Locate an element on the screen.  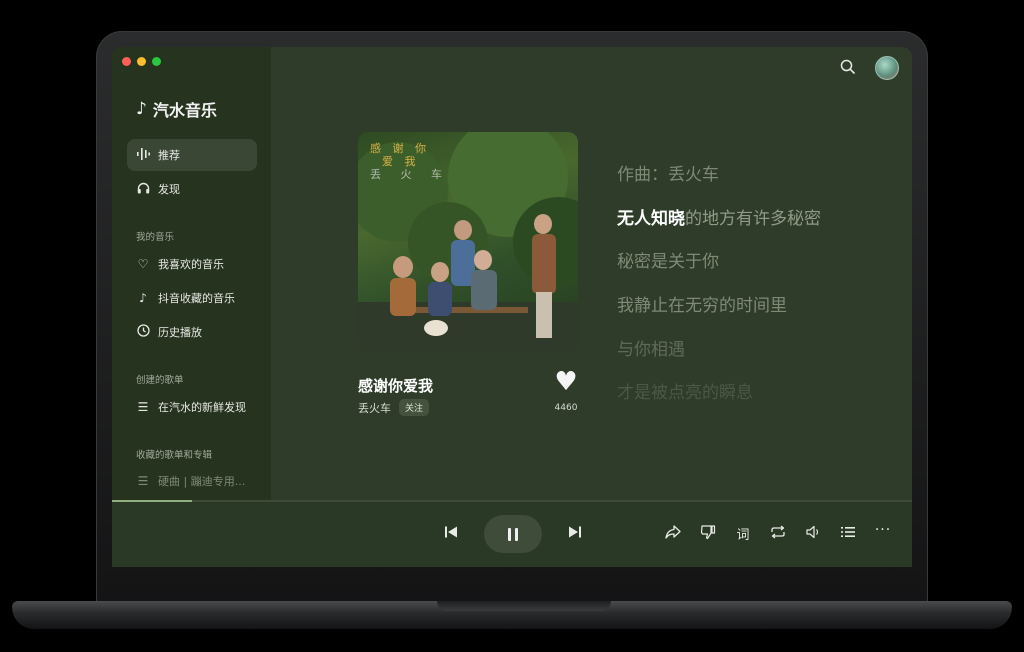
volume-button is located at coordinates (813, 533).